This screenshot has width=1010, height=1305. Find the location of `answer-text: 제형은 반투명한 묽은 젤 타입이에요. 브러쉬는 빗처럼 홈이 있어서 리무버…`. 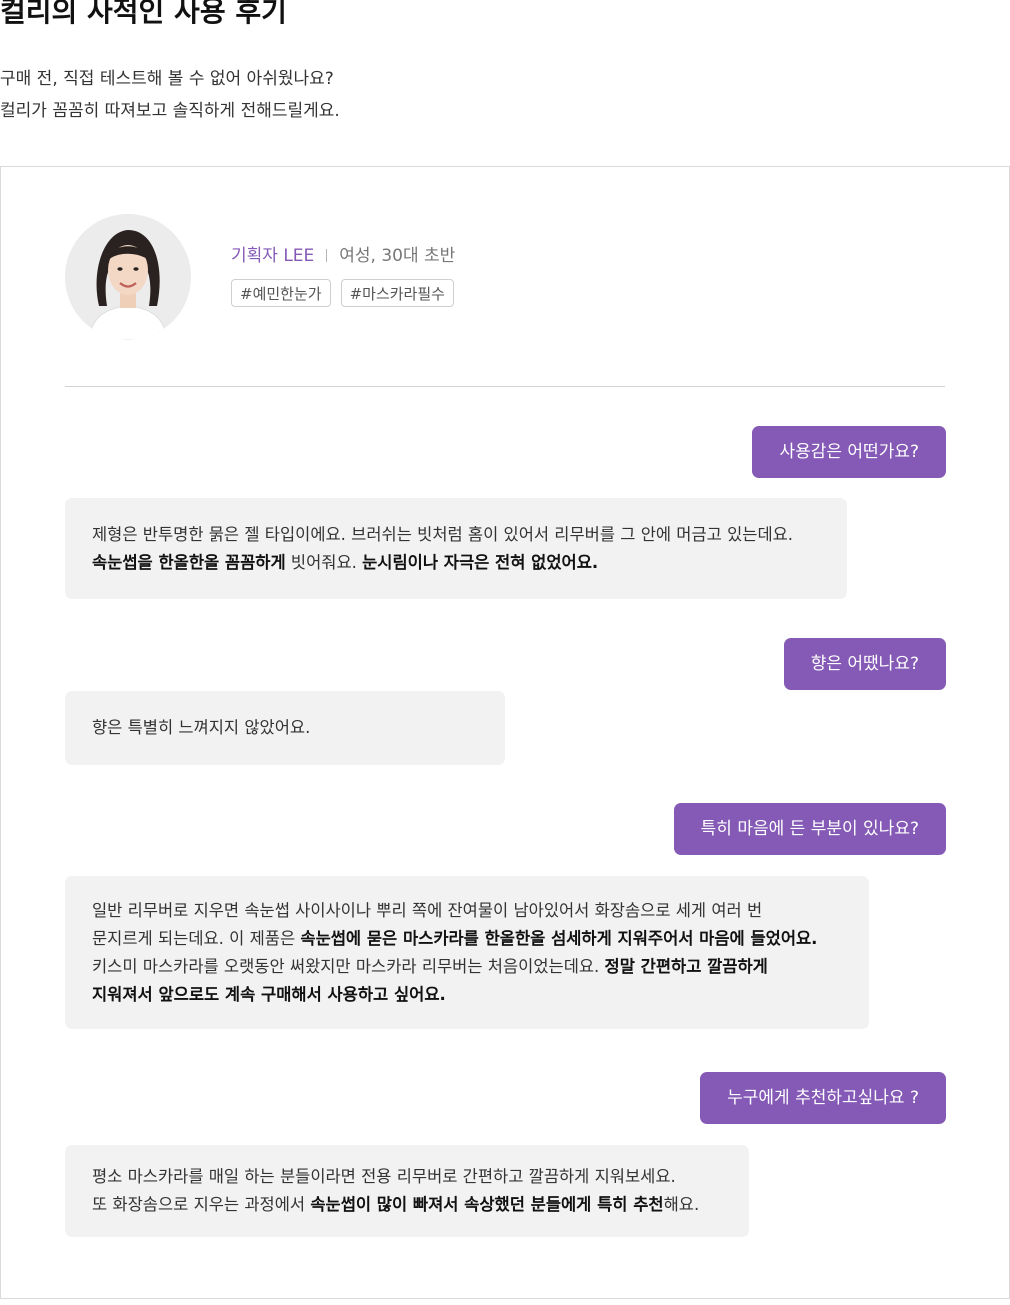

answer-text: 제형은 반투명한 묽은 젤 타입이에요. 브러쉬는 빗처럼 홈이 있어서 리무버… is located at coordinates (443, 534).